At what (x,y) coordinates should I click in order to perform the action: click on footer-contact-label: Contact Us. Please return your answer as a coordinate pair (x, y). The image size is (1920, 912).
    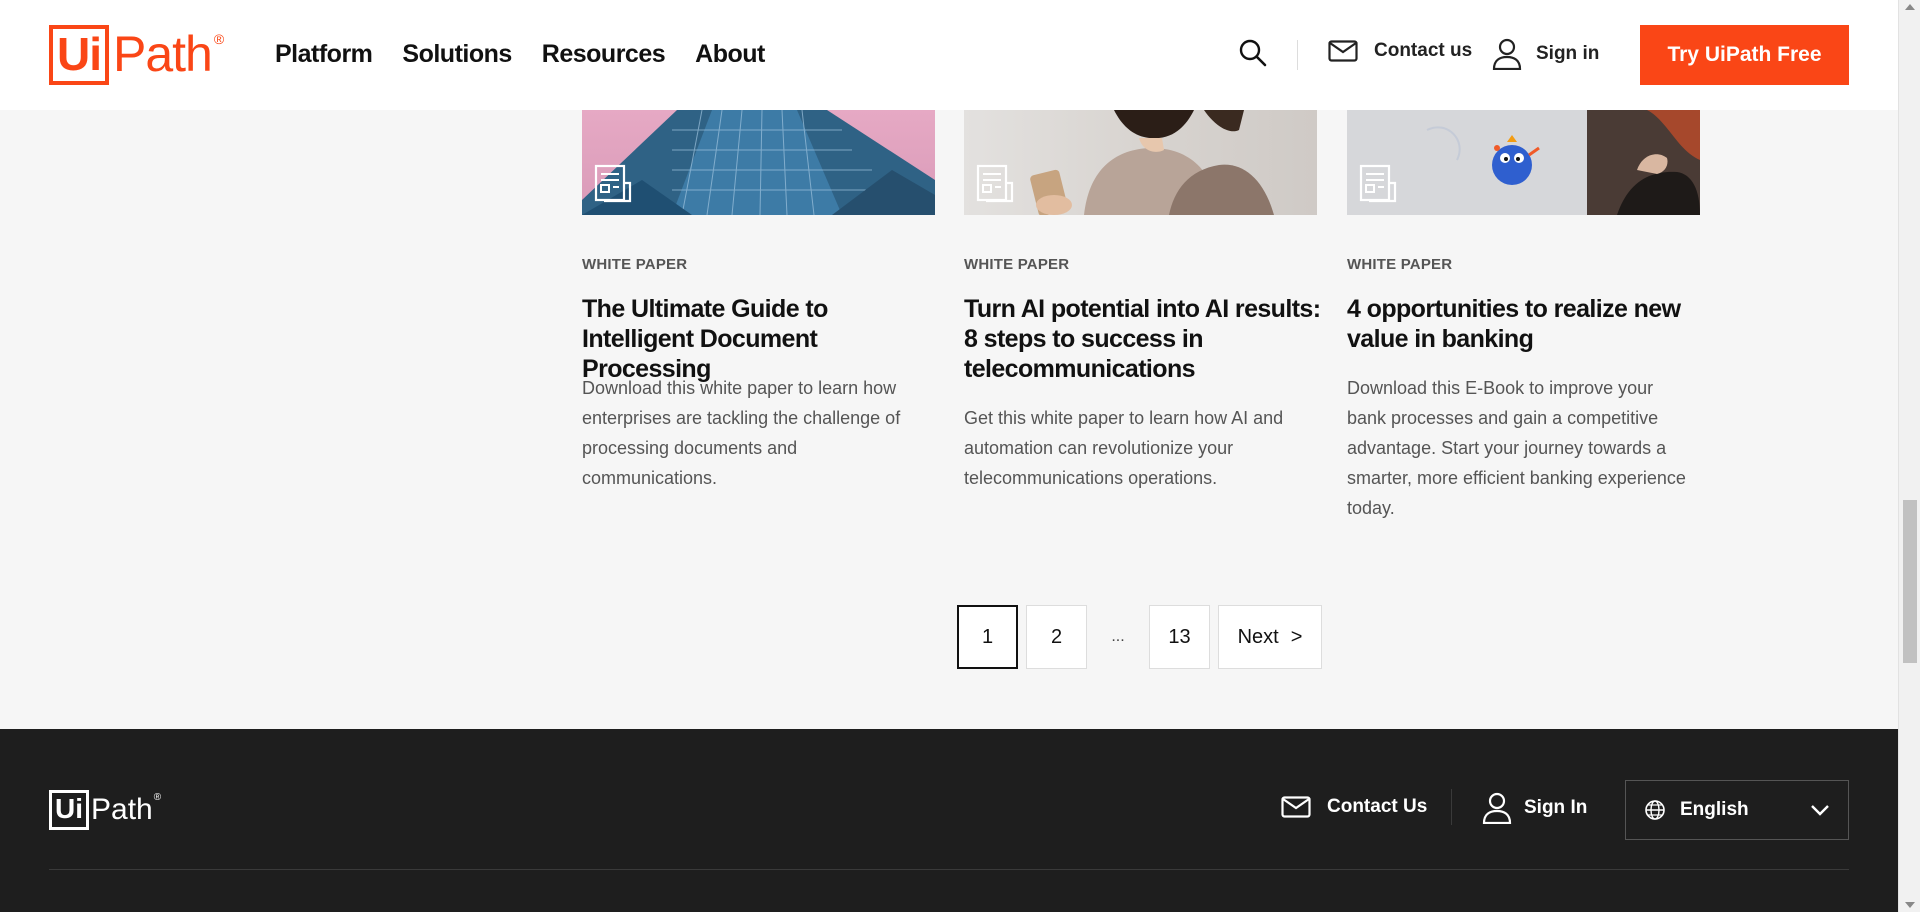
    Looking at the image, I should click on (1377, 806).